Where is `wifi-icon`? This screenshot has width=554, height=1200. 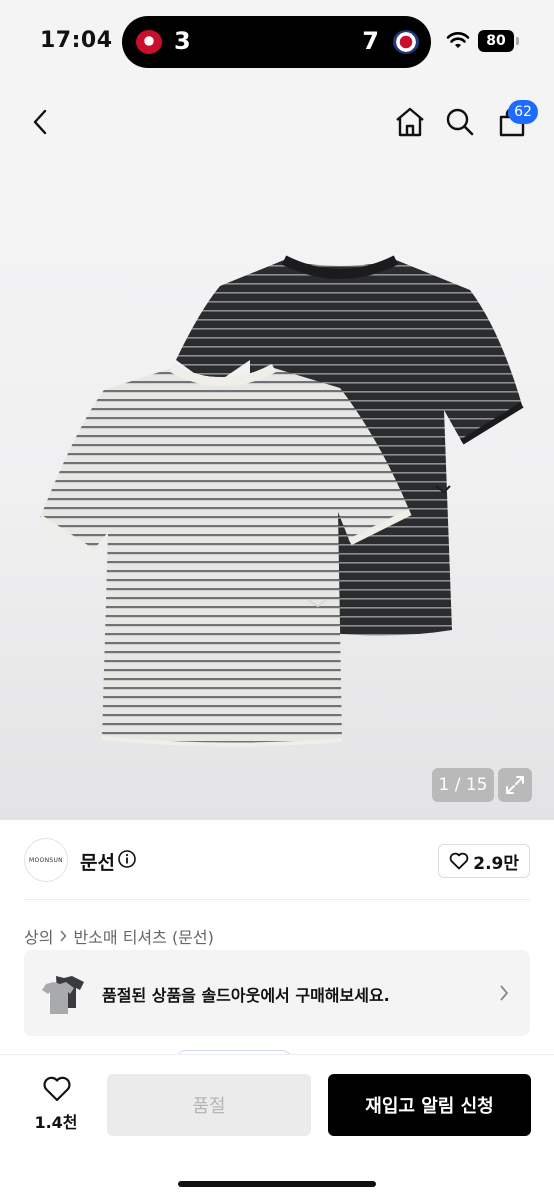 wifi-icon is located at coordinates (458, 40).